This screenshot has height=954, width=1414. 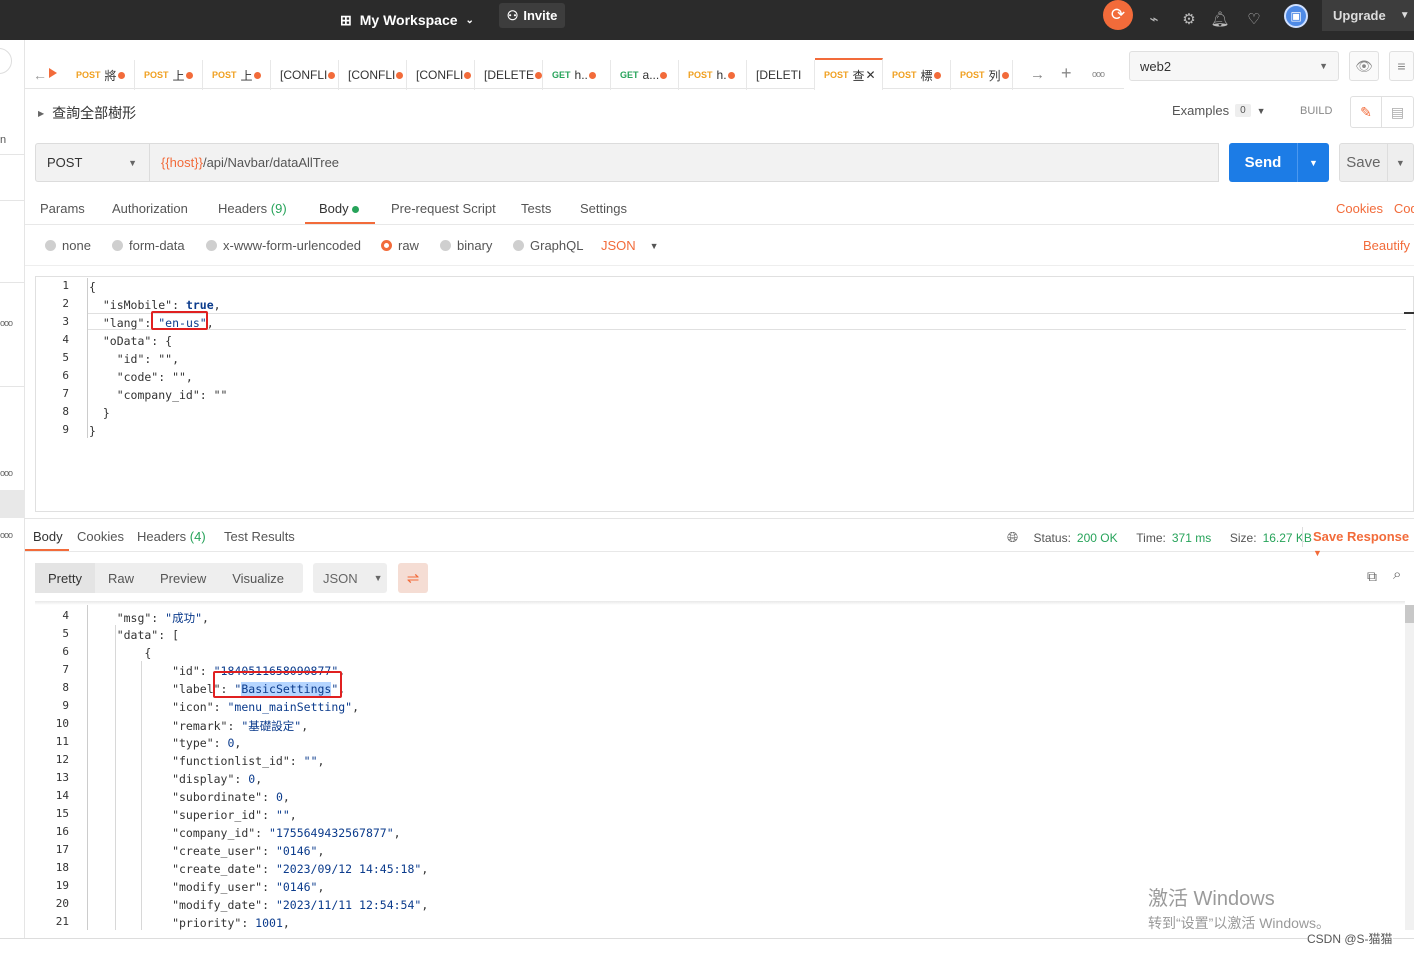 I want to click on copy-icon: ⧉, so click(x=1372, y=576).